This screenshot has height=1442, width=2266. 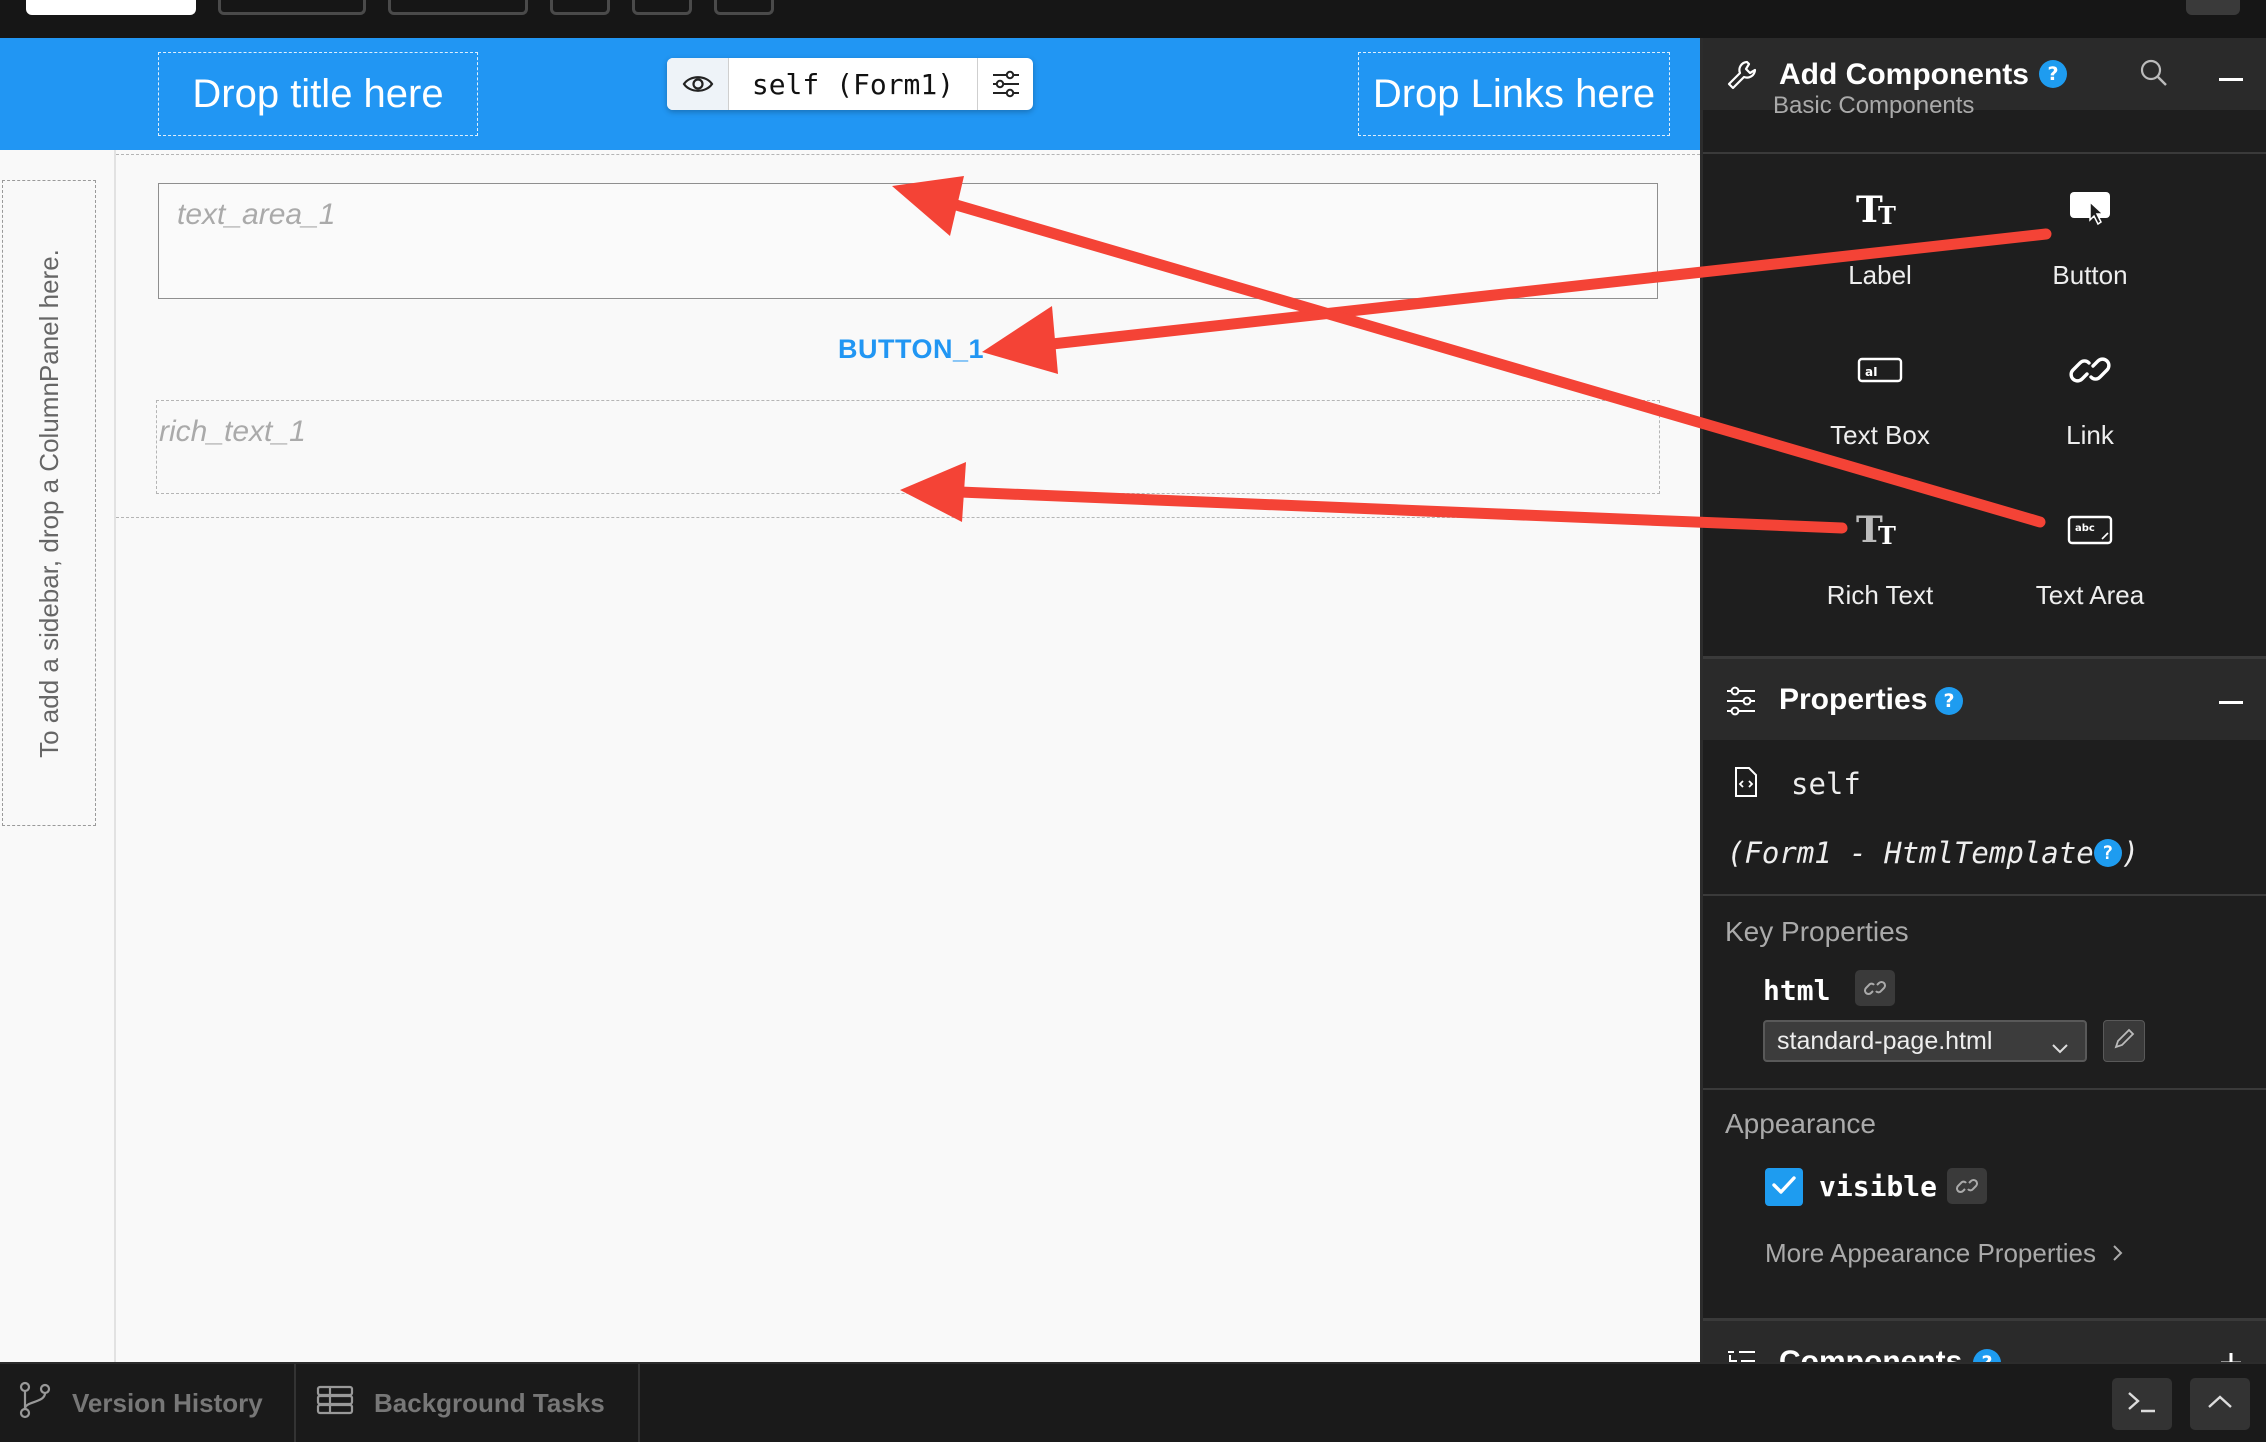 I want to click on palette-item-label: TT Label, so click(x=1880, y=250).